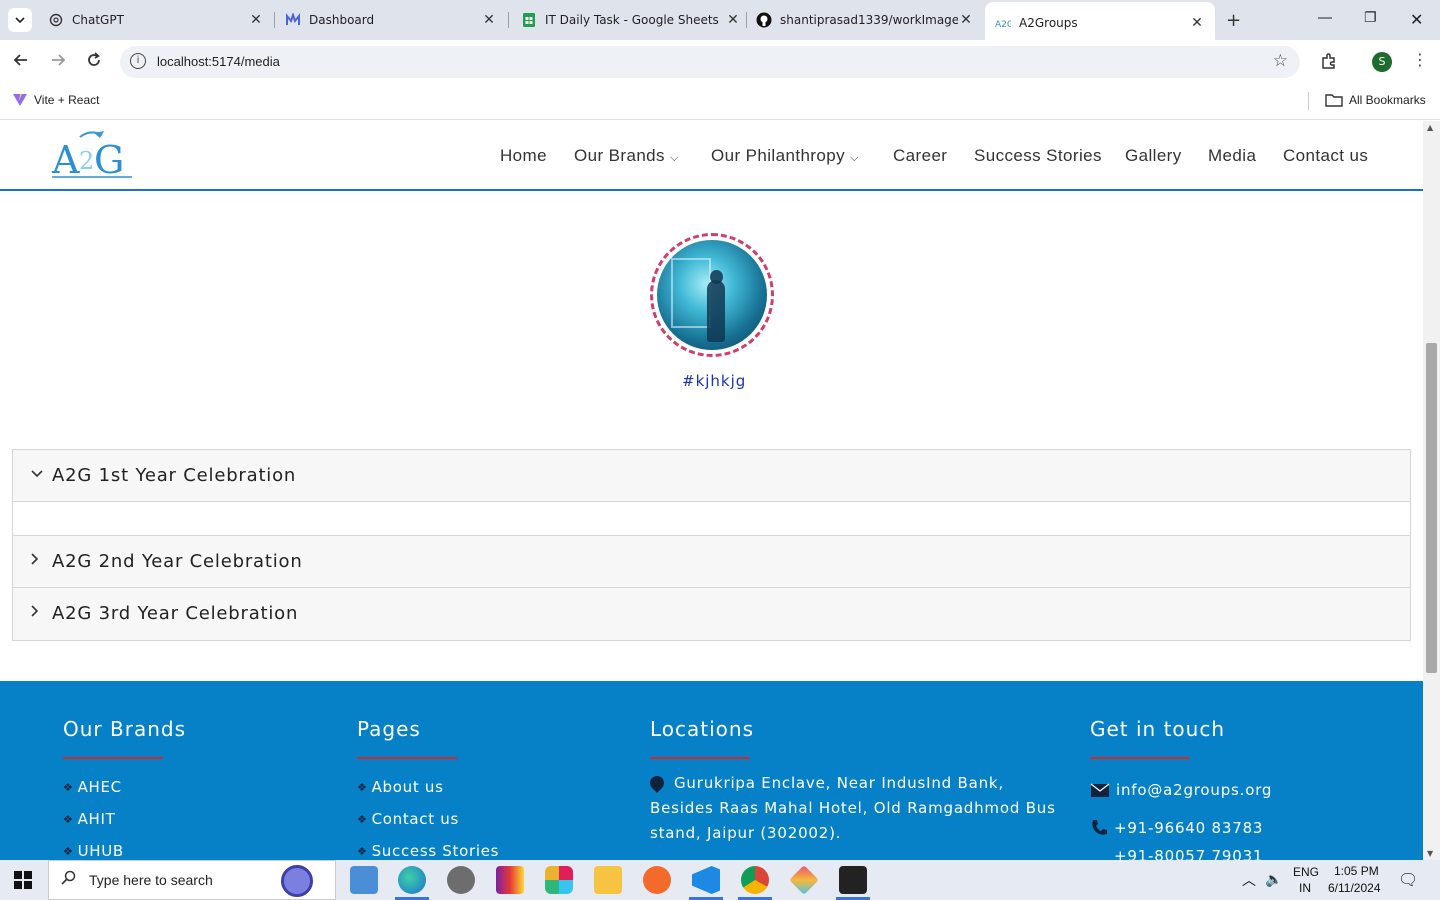 Image resolution: width=1440 pixels, height=900 pixels. What do you see at coordinates (755, 880) in the screenshot?
I see `chrome-icon` at bounding box center [755, 880].